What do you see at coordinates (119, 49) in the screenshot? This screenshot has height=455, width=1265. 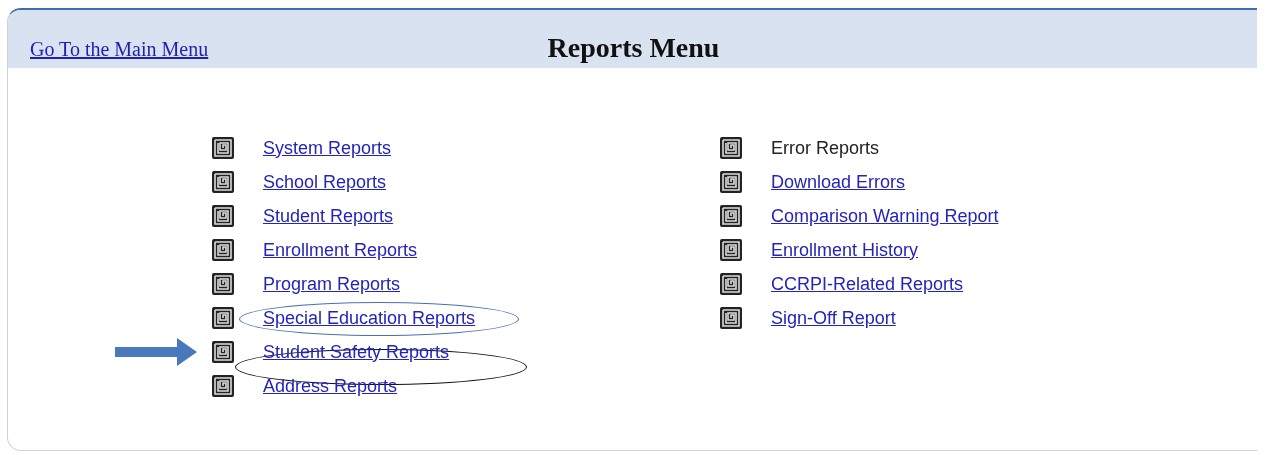 I see `main-menu-link: Go To the Main Menu` at bounding box center [119, 49].